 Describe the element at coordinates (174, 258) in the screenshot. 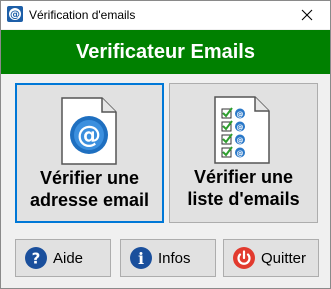

I see `info-label: Infos` at that location.